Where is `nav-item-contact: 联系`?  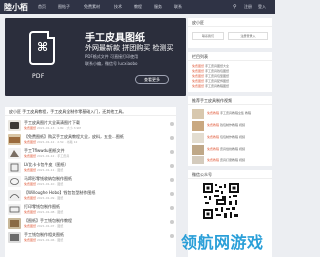 nav-item-contact: 联系 is located at coordinates (178, 7).